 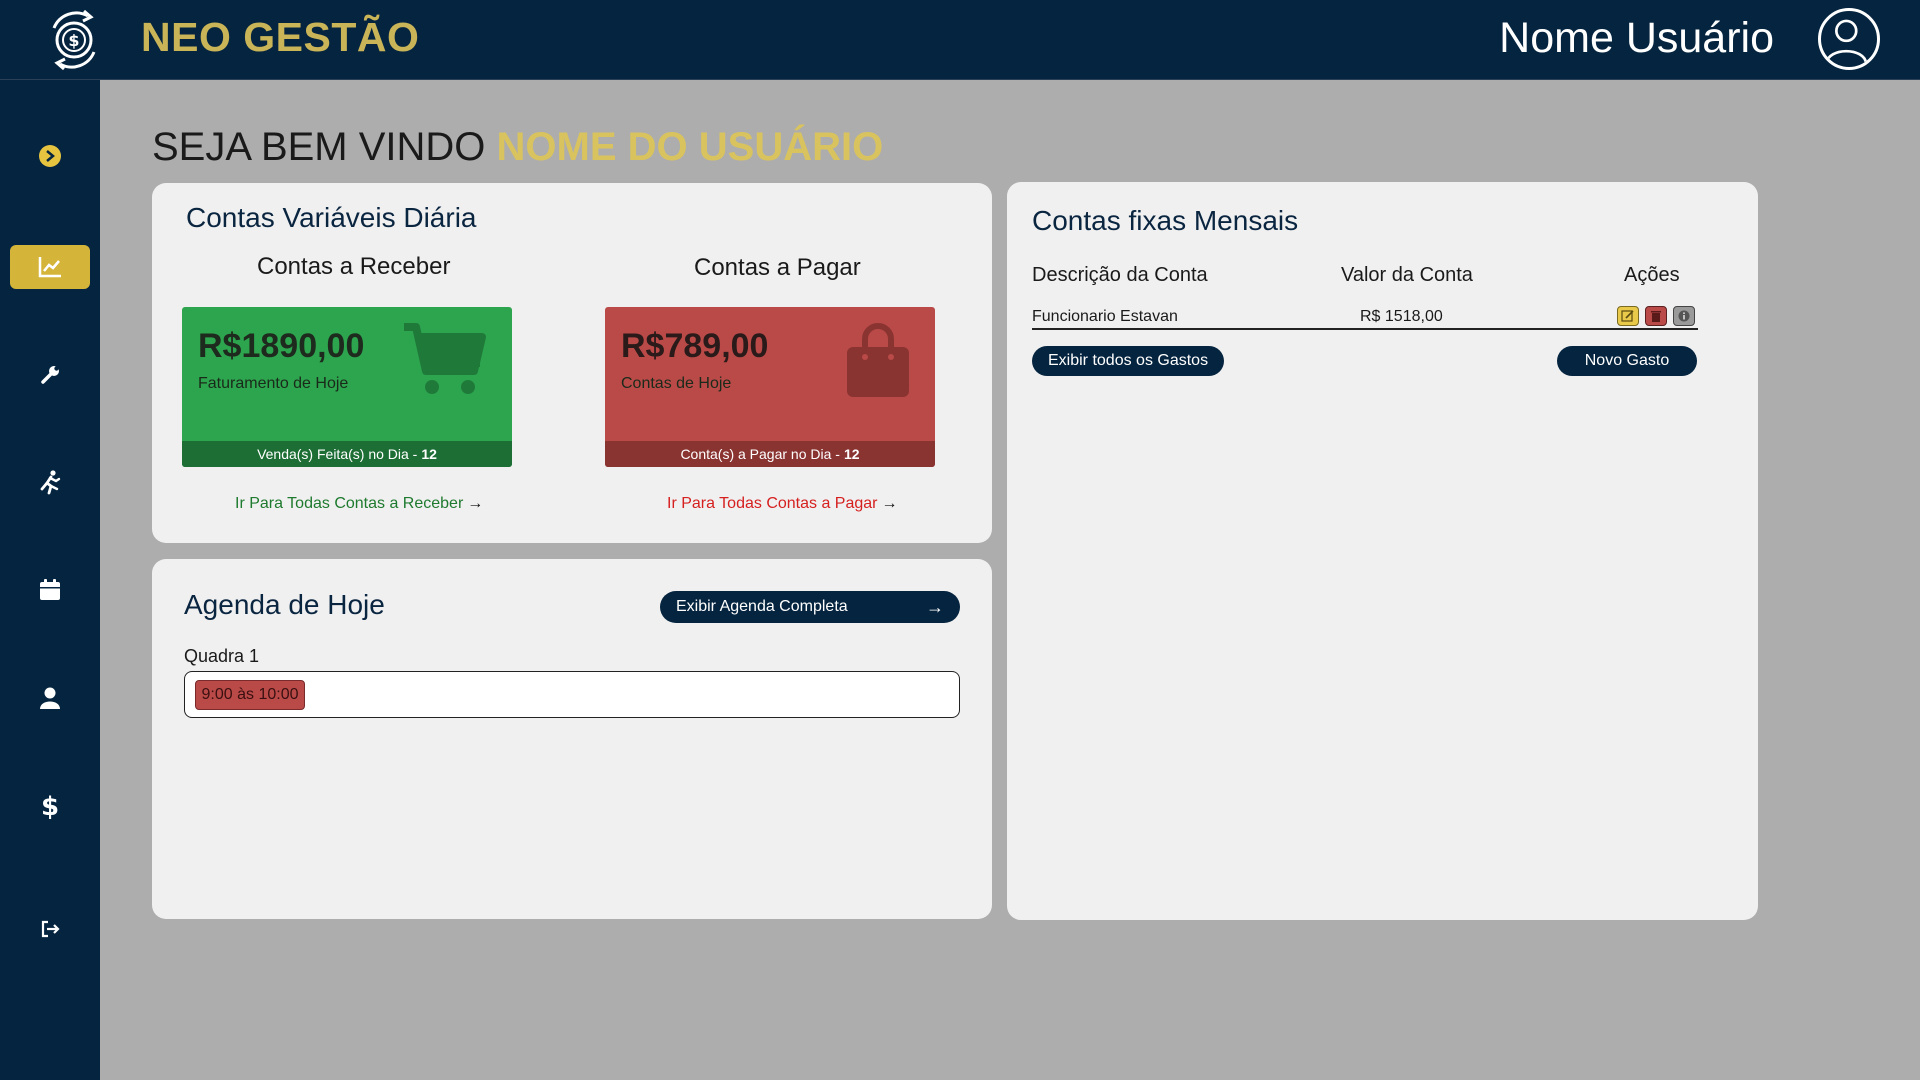 What do you see at coordinates (280, 37) in the screenshot?
I see `app-title: NEO GESTÃO` at bounding box center [280, 37].